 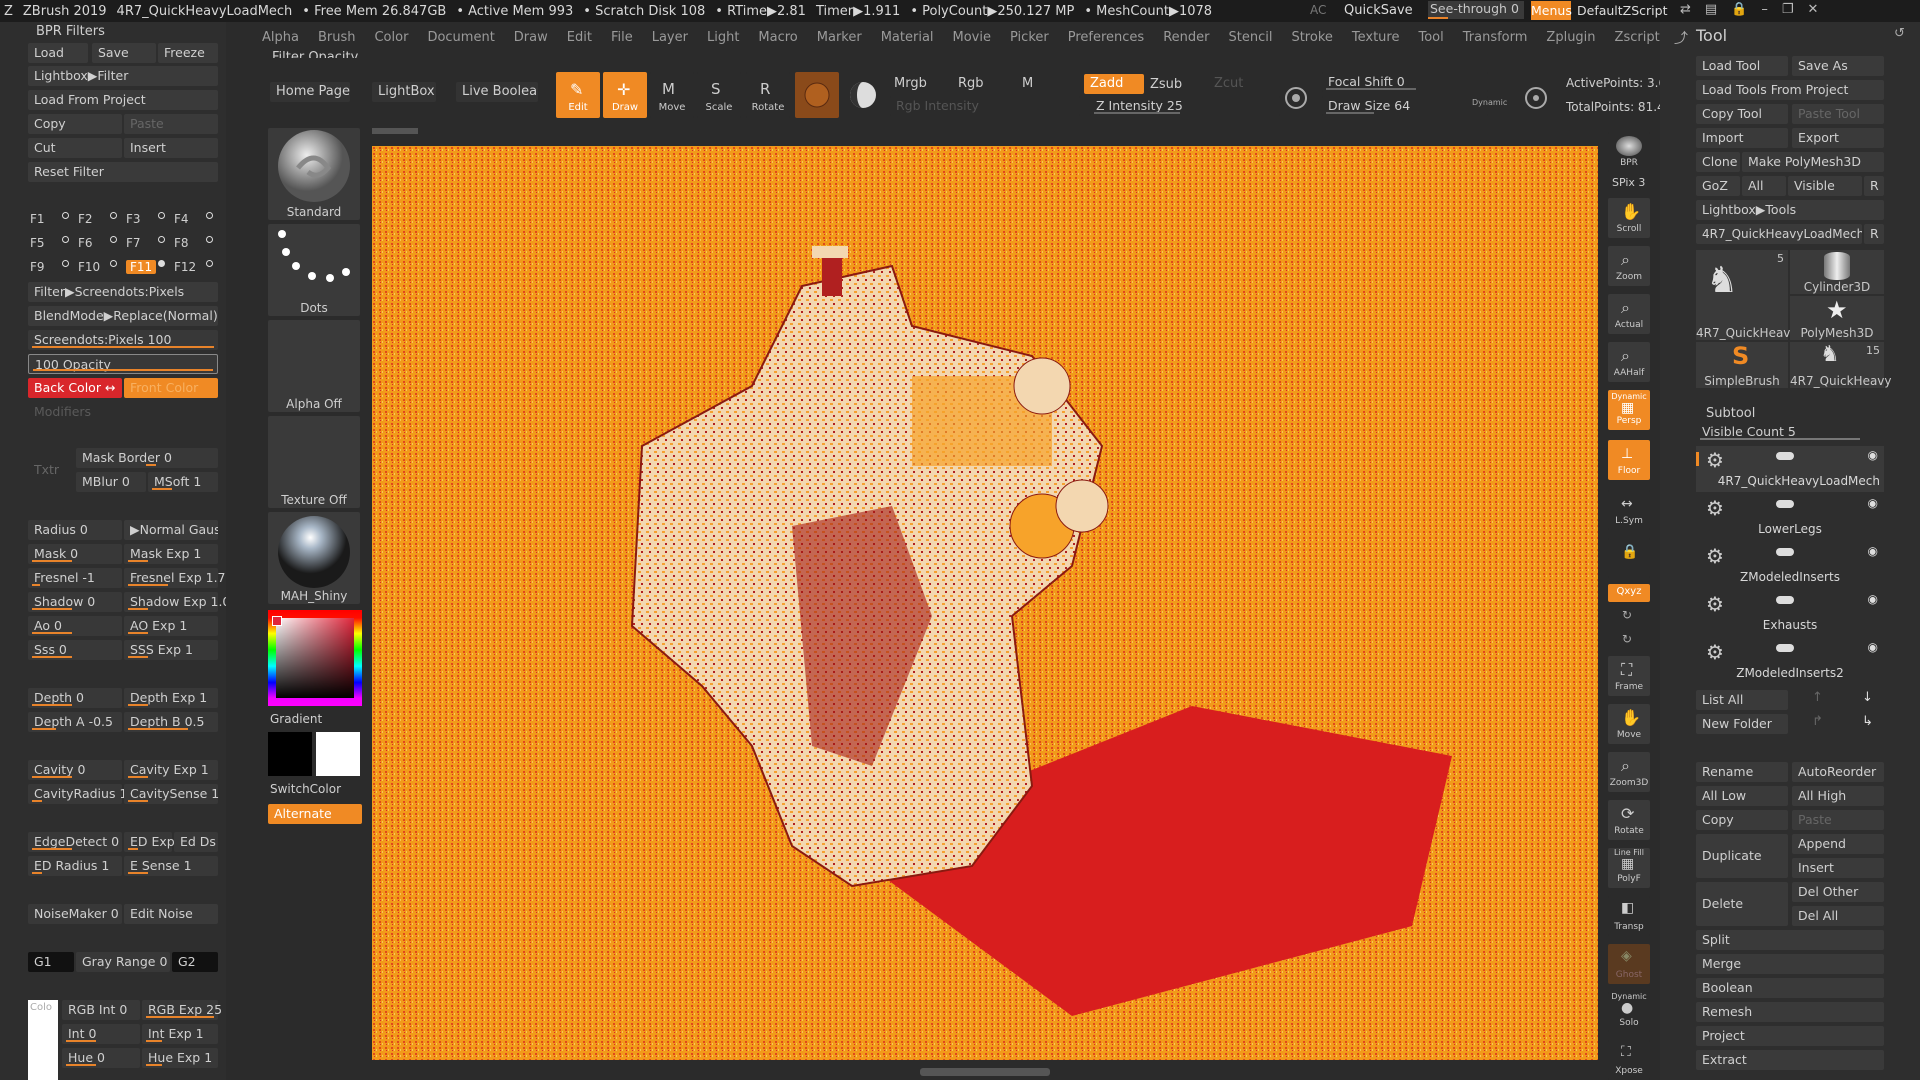 I want to click on rgb-exp-slider: RGB Exp 25, so click(x=182, y=1010).